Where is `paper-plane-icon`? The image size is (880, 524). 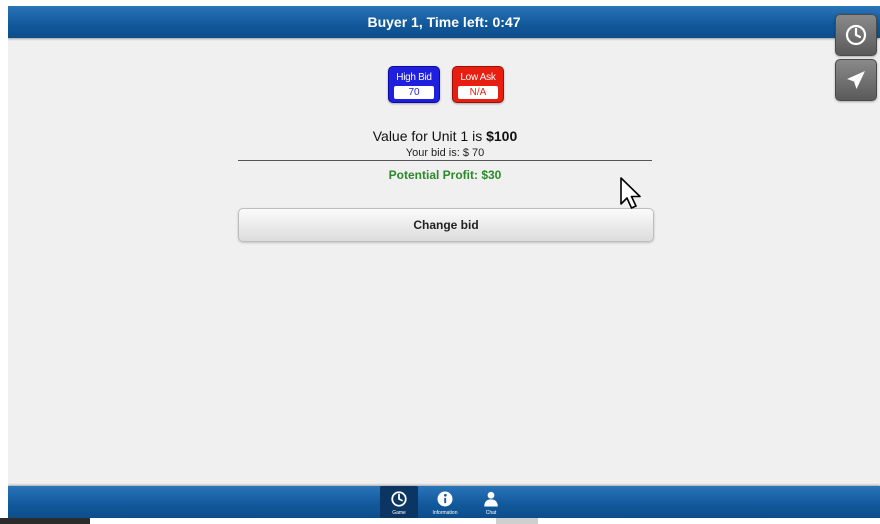
paper-plane-icon is located at coordinates (856, 80).